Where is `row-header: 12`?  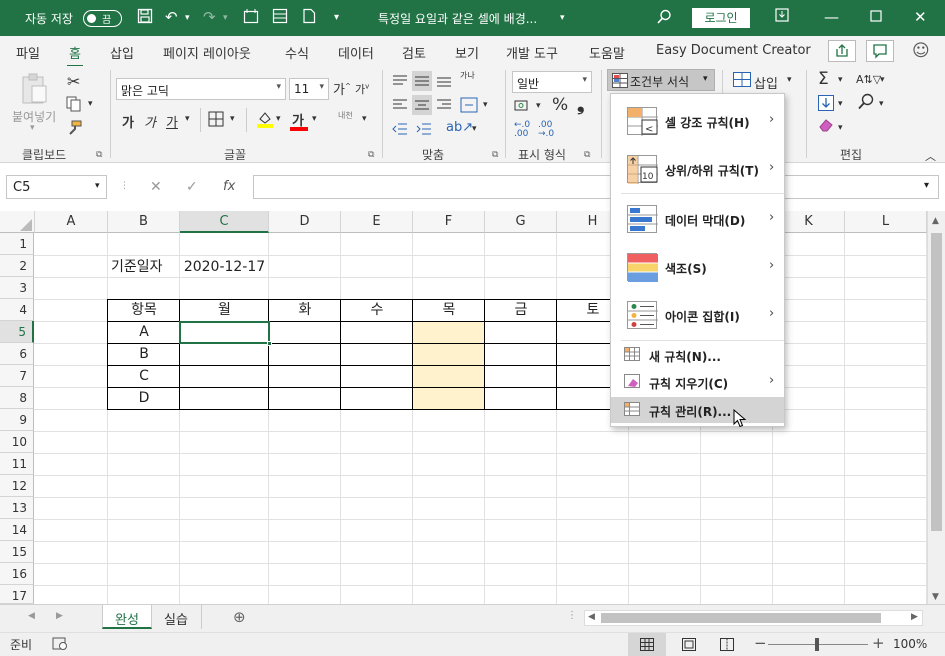 row-header: 12 is located at coordinates (17, 486).